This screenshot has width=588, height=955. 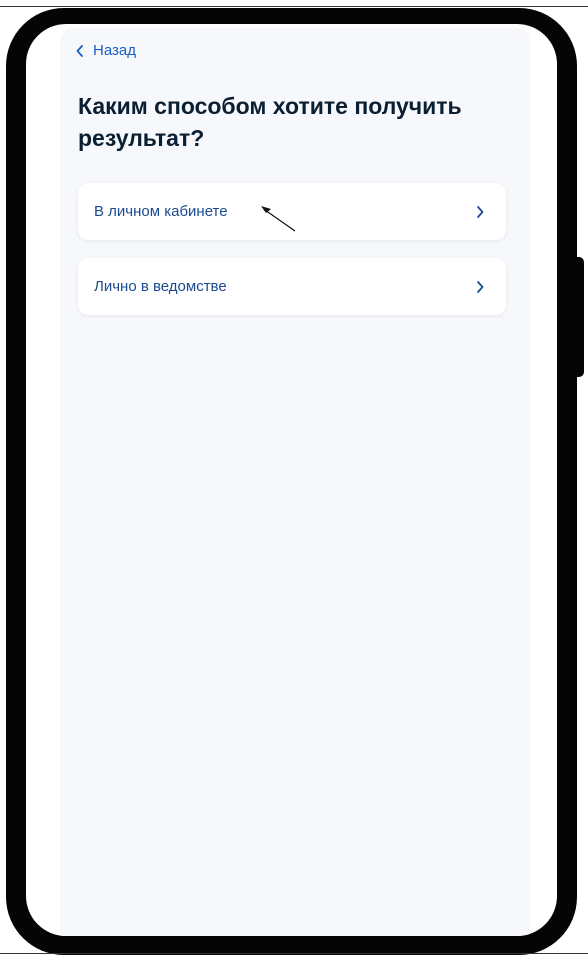 I want to click on back-link: Назад, so click(x=106, y=50).